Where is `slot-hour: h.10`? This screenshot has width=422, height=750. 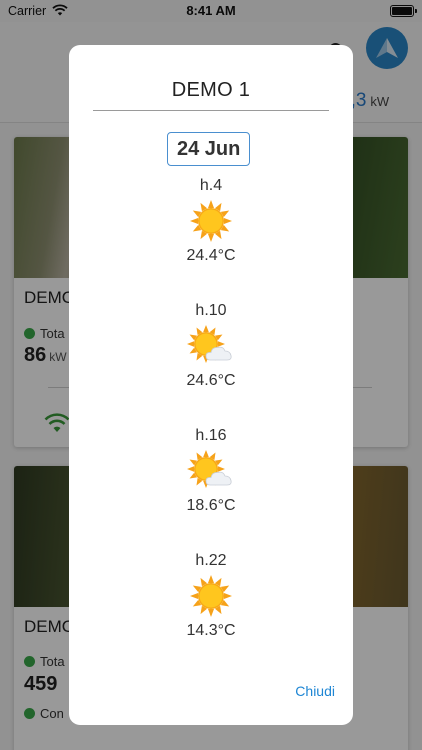 slot-hour: h.10 is located at coordinates (211, 310).